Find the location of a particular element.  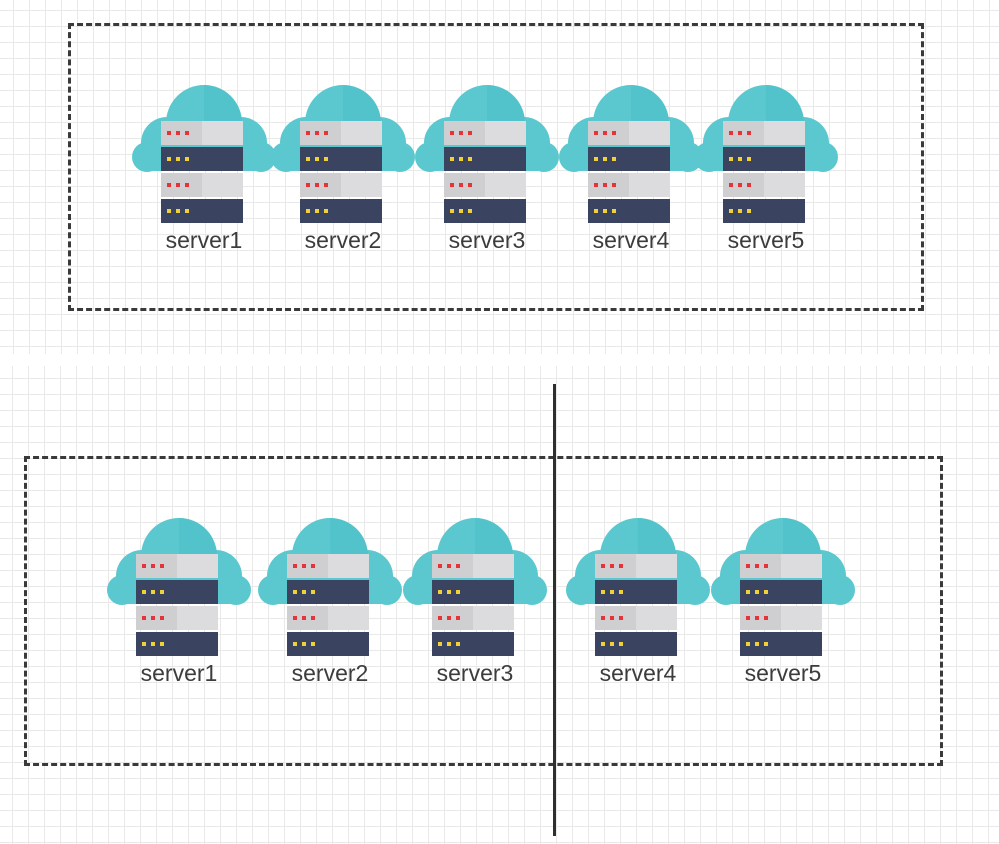

bottom-server2: server2 is located at coordinates (330, 603).